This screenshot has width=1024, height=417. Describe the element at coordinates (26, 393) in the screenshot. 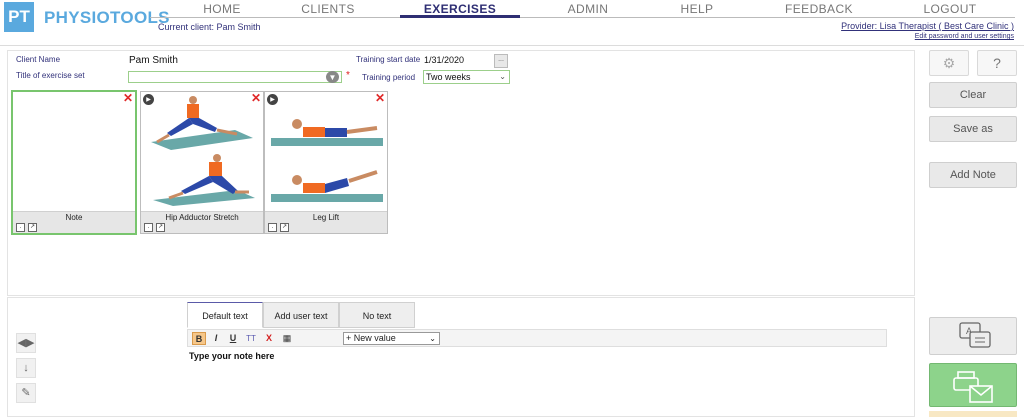

I see `pencil-icon: ✎` at that location.